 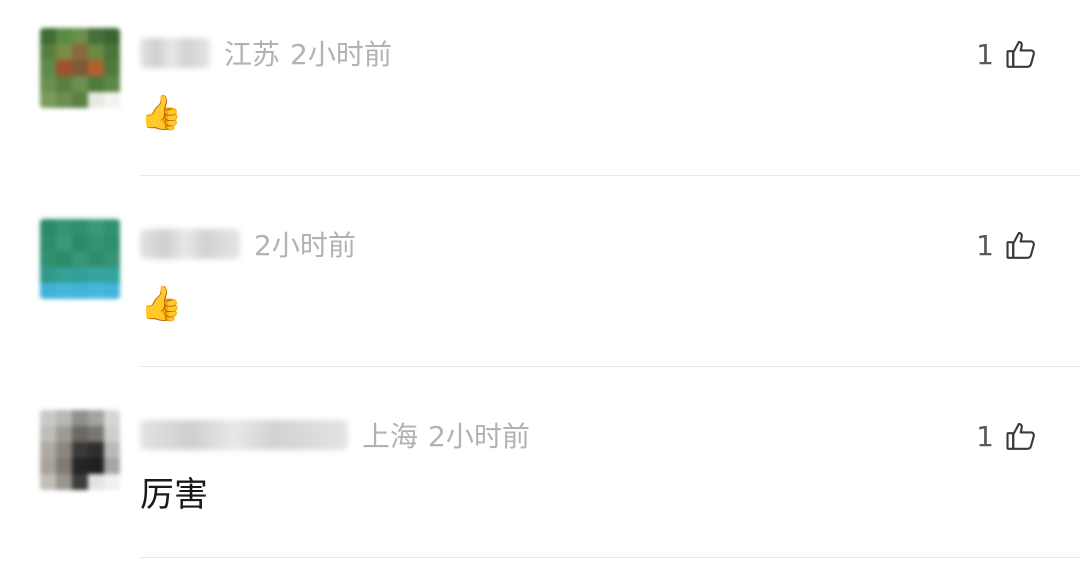 I want to click on comment-text: 厉害, so click(x=174, y=495).